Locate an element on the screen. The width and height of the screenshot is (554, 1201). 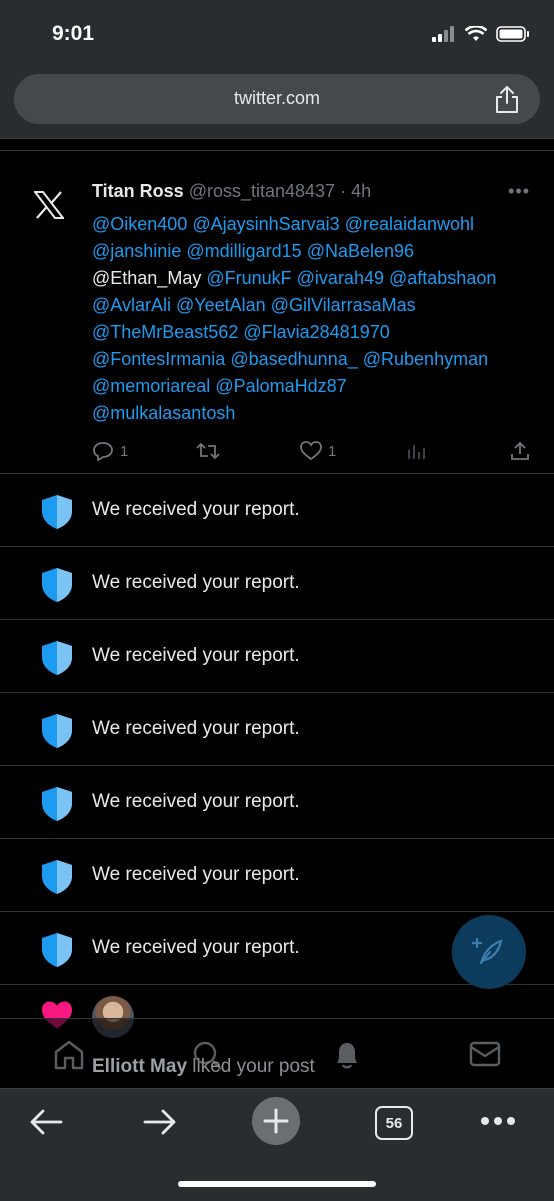
tweet-header: Titan Ross @ross_titan48437 · 4h is located at coordinates (231, 191).